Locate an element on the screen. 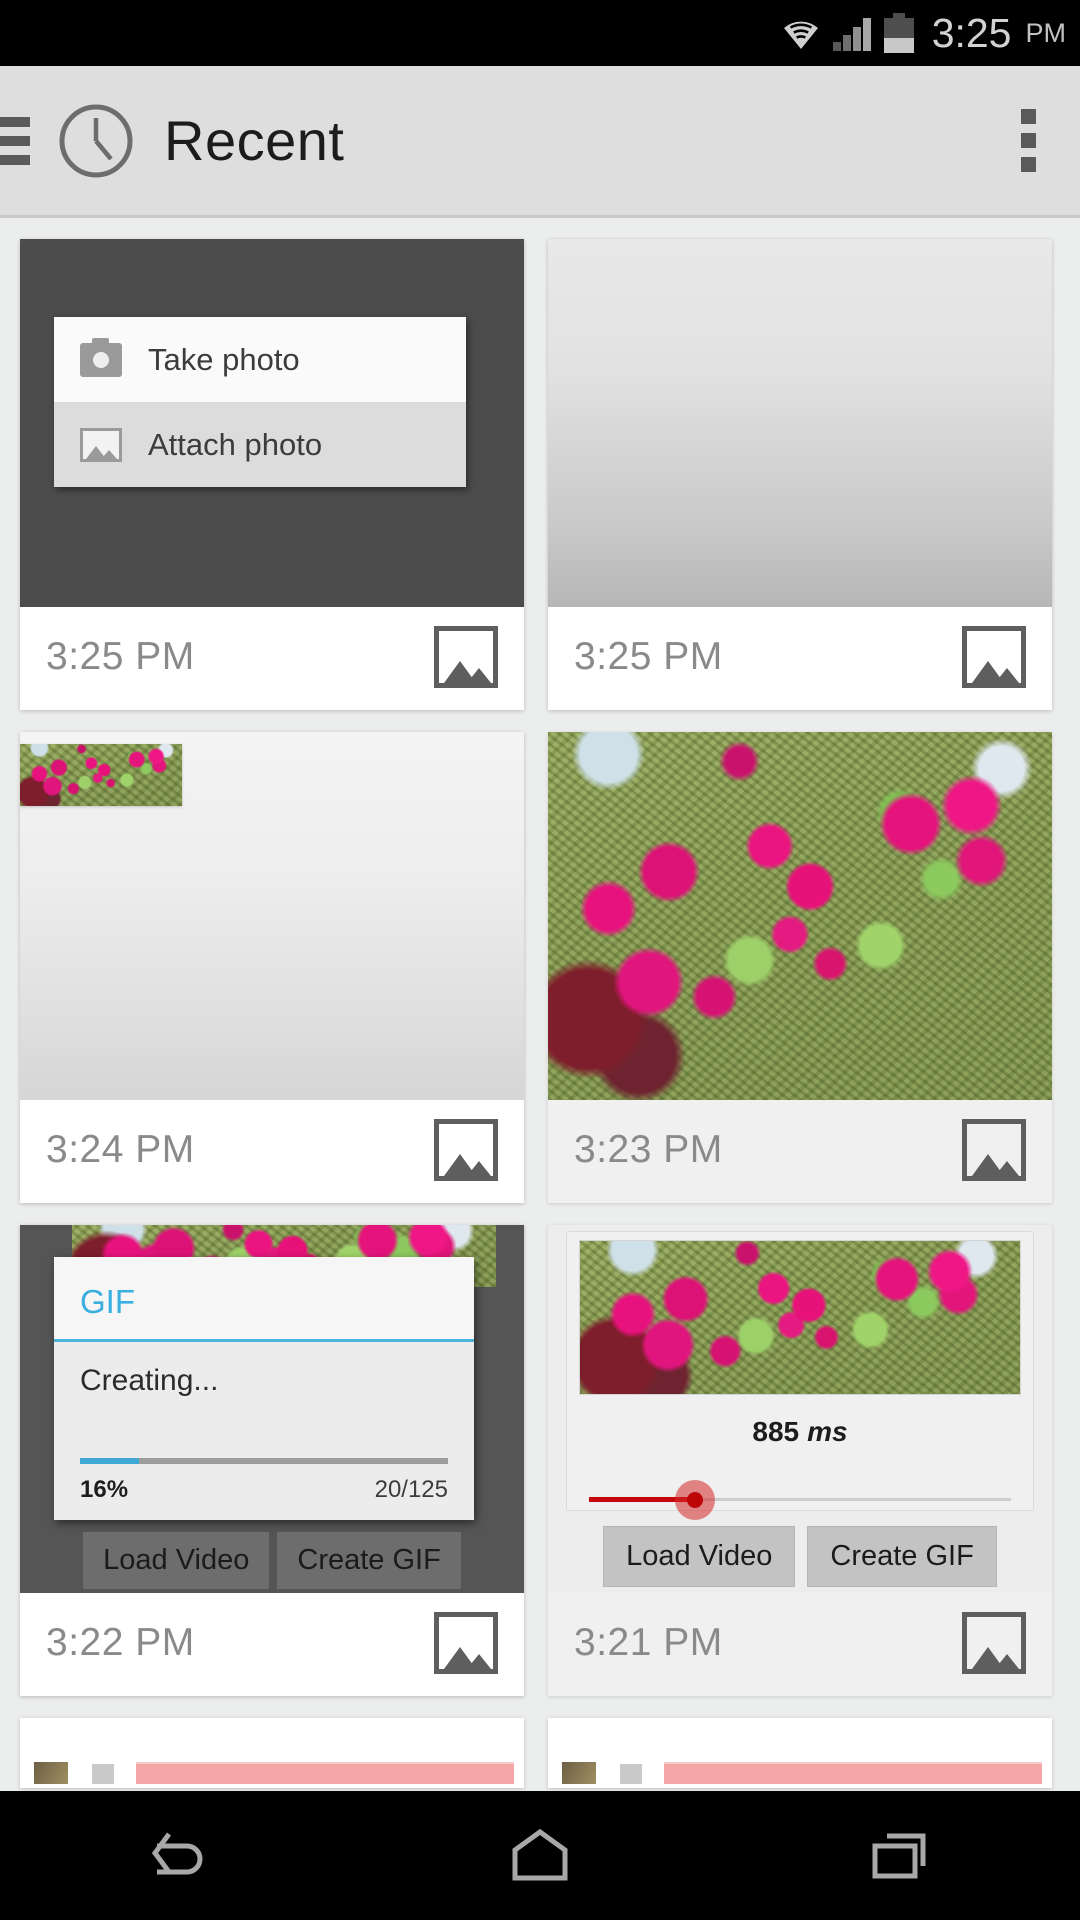  popup-menu-item-attach-photo: Attach photo is located at coordinates (260, 444).